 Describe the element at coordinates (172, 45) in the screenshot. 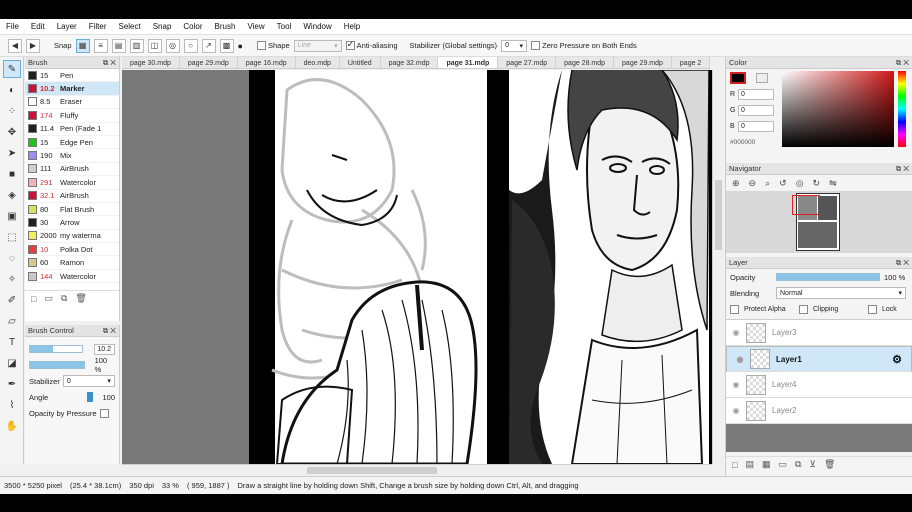

I see `snap-radial-icon: ◎` at that location.